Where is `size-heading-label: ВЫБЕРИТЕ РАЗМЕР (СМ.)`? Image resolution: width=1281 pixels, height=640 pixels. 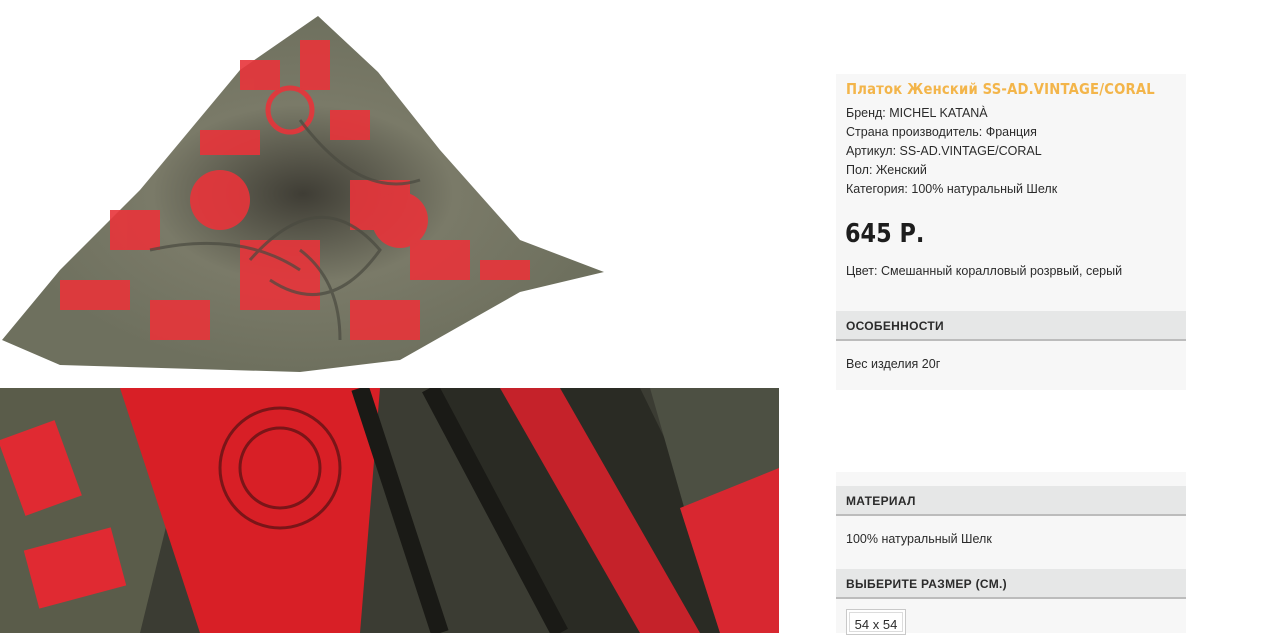 size-heading-label: ВЫБЕРИТЕ РАЗМЕР (СМ.) is located at coordinates (926, 584).